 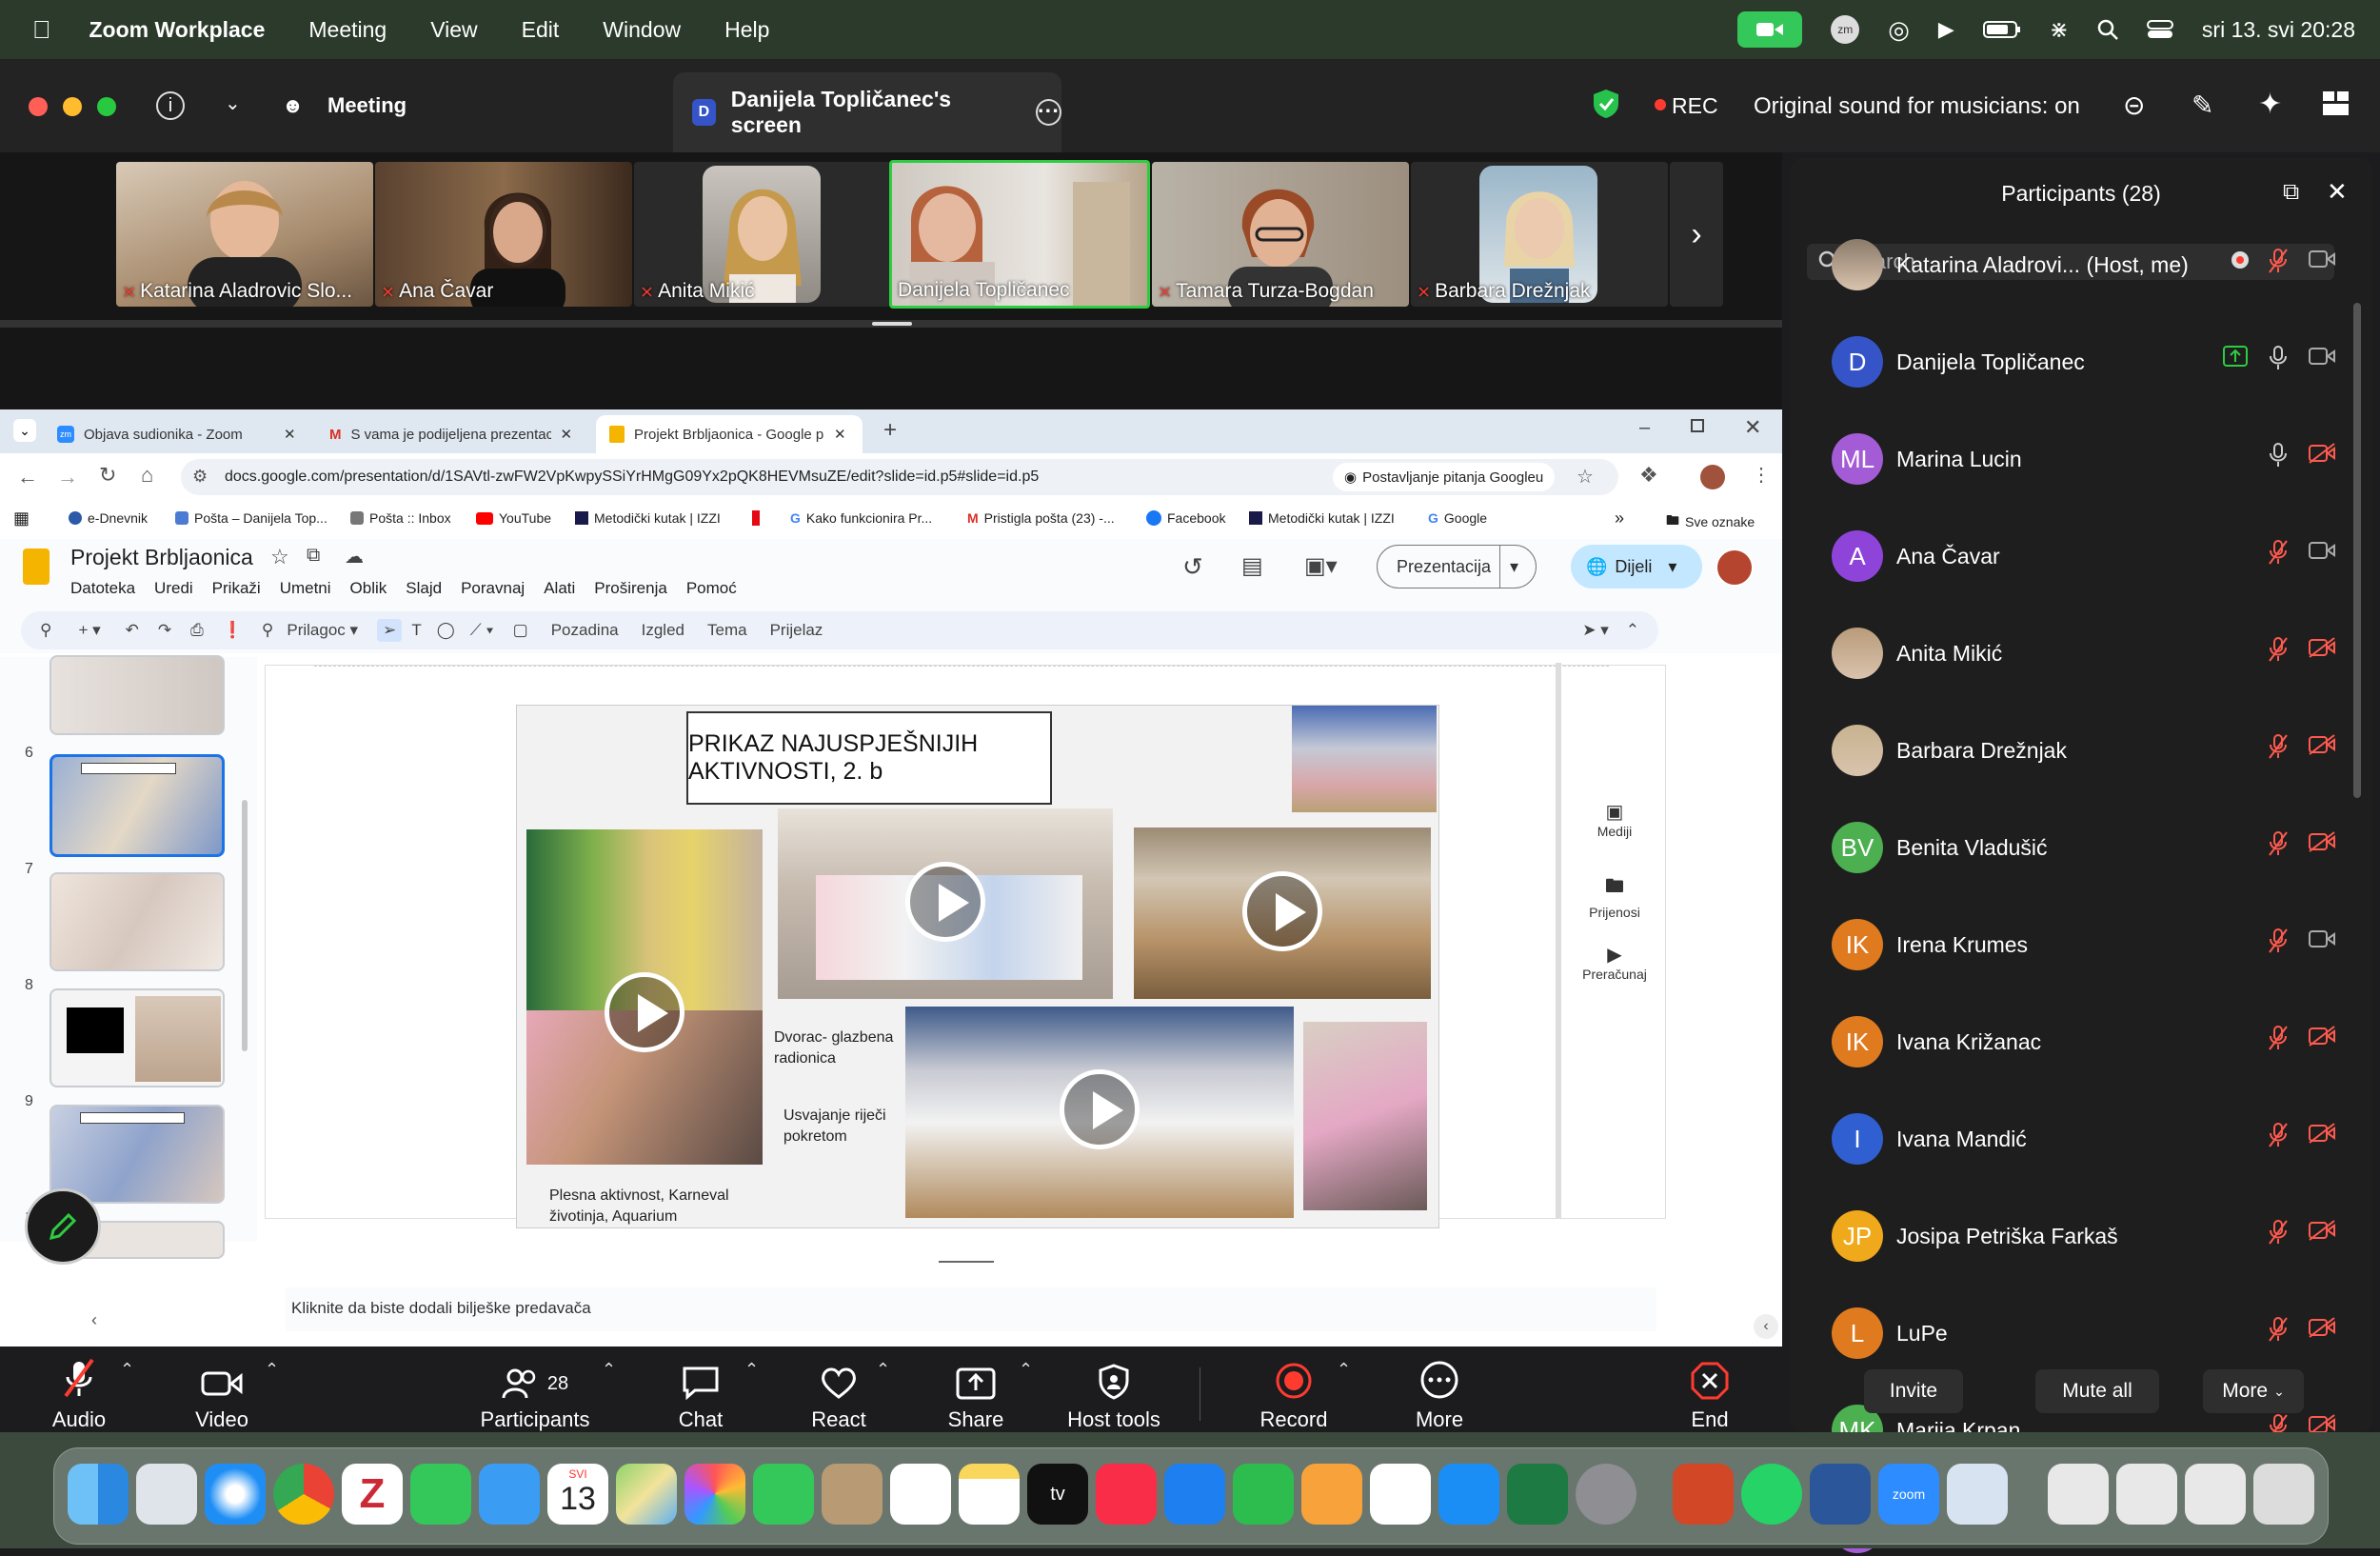 What do you see at coordinates (1057, 1494) in the screenshot?
I see `apple-tv-icon: tv` at bounding box center [1057, 1494].